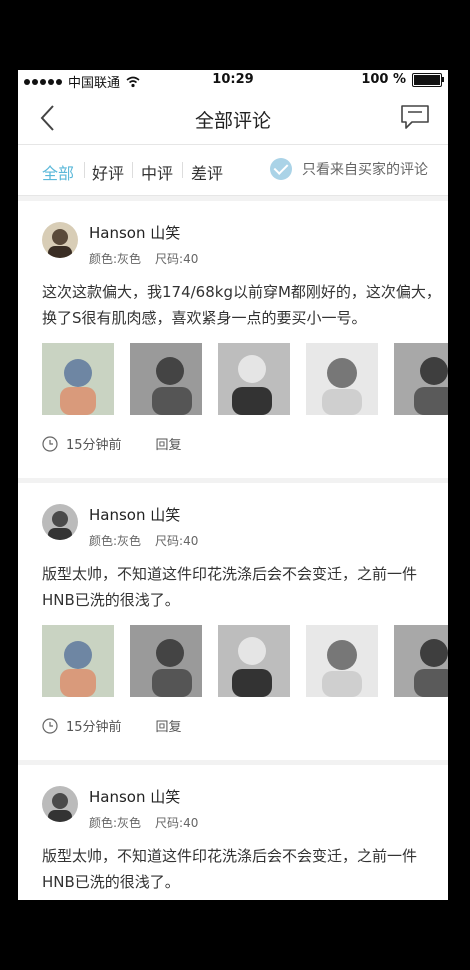 The width and height of the screenshot is (470, 970). What do you see at coordinates (157, 172) in the screenshot?
I see `tab-neutral: 中评` at bounding box center [157, 172].